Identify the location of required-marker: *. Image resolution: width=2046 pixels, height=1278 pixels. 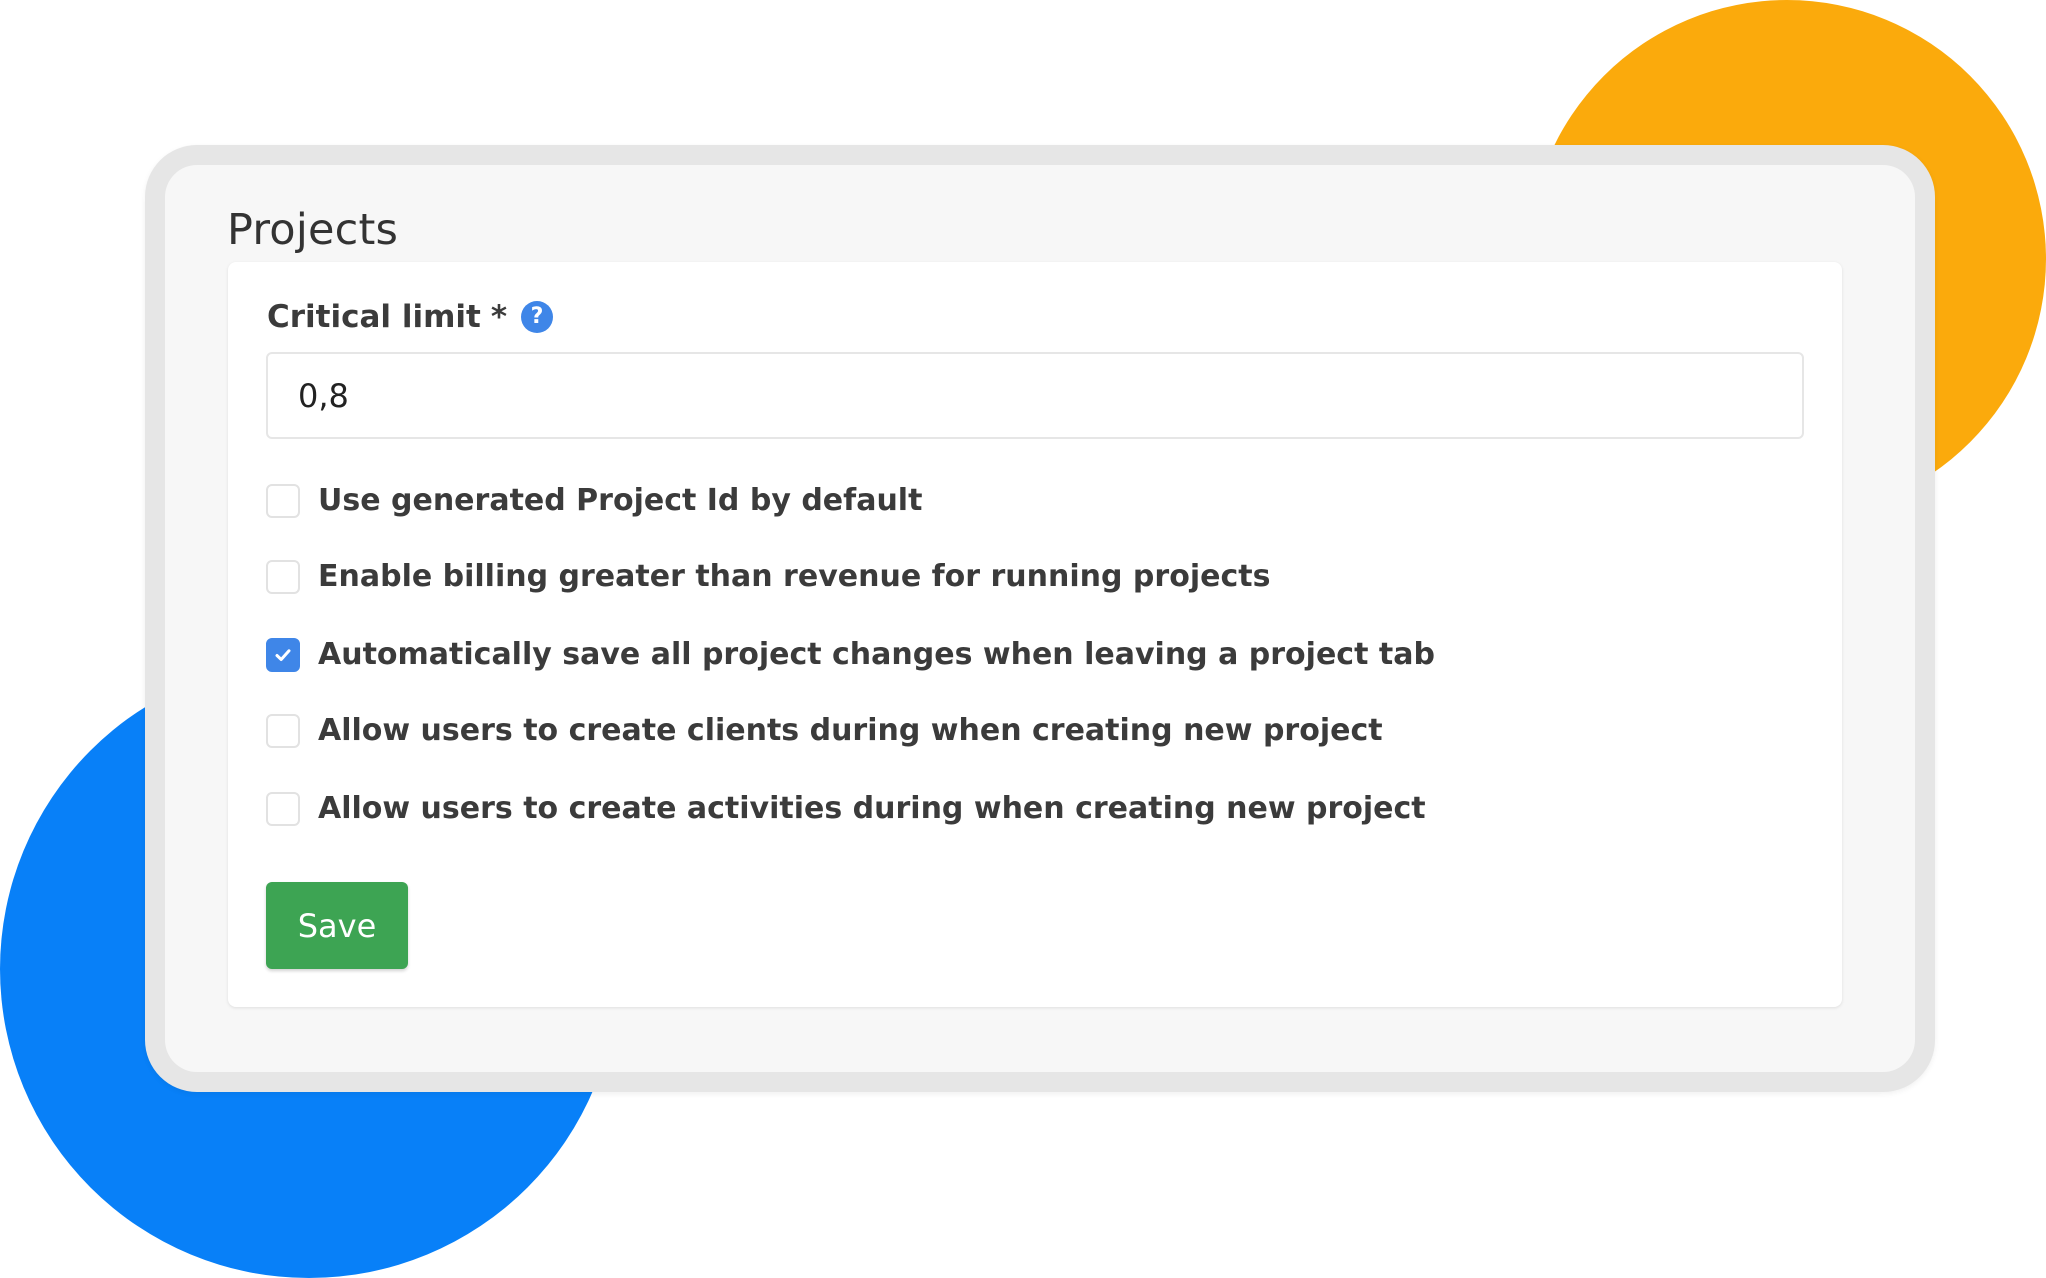
(499, 316).